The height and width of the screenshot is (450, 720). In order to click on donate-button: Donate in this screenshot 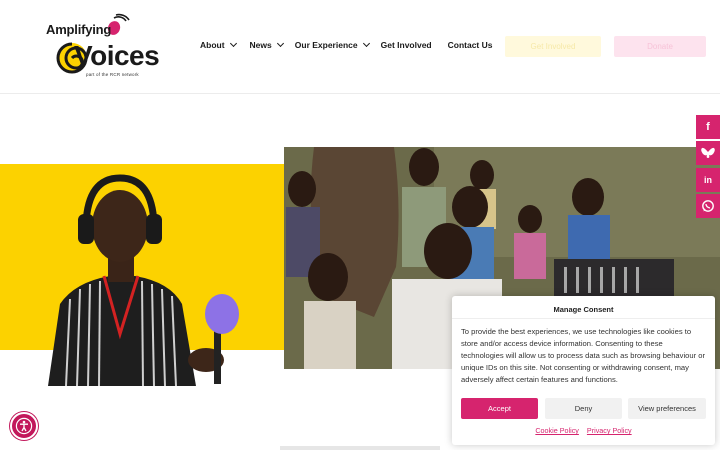, I will do `click(660, 46)`.